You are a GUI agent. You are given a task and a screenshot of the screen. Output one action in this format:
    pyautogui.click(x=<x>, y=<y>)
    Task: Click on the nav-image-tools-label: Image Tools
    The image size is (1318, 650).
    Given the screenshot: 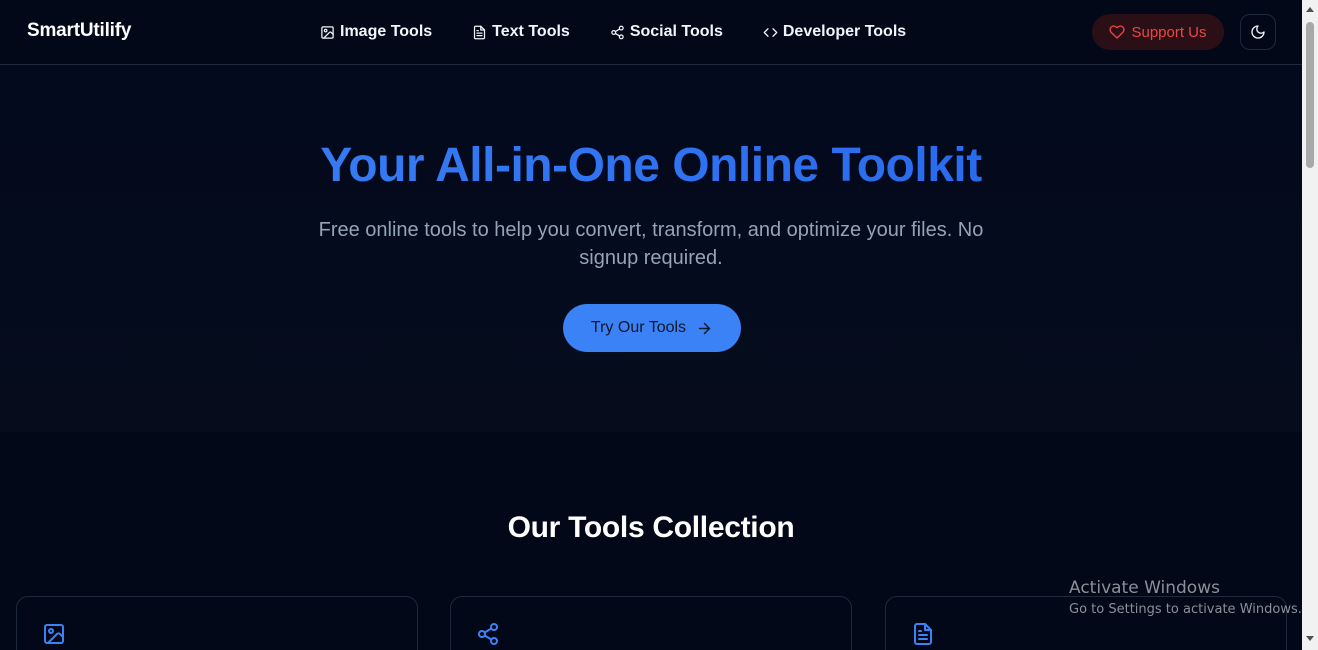 What is the action you would take?
    pyautogui.click(x=386, y=31)
    